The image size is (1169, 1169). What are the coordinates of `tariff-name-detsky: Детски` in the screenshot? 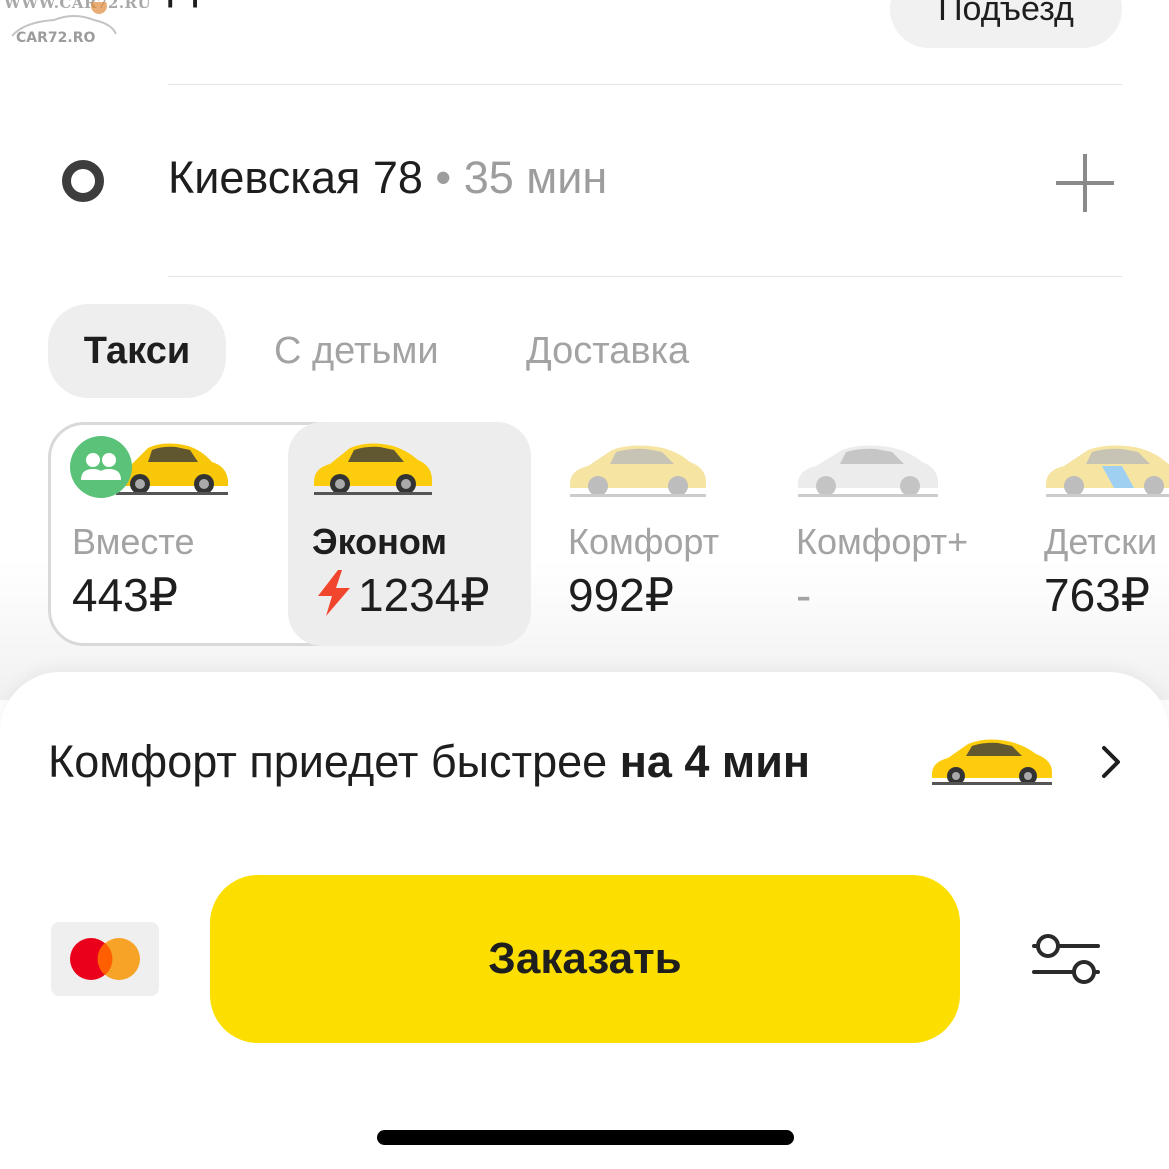 It's located at (1100, 542).